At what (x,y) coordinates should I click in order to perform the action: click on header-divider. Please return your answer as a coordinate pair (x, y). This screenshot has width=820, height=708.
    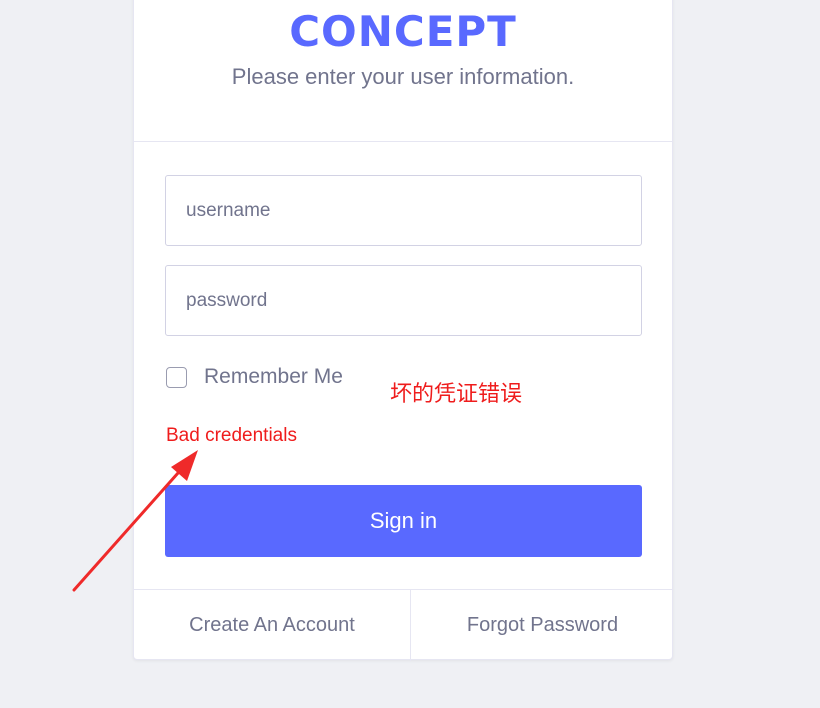
    Looking at the image, I should click on (403, 141).